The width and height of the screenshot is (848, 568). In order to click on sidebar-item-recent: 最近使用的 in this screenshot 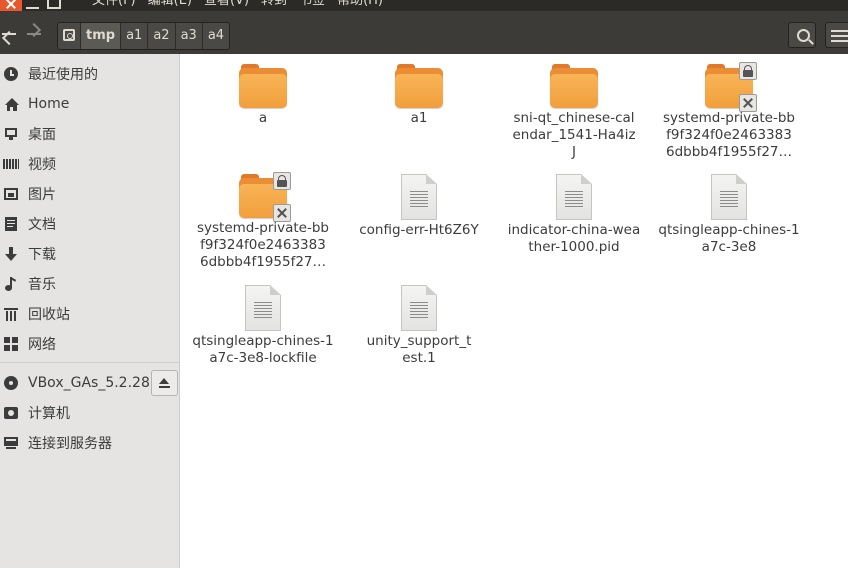, I will do `click(90, 74)`.